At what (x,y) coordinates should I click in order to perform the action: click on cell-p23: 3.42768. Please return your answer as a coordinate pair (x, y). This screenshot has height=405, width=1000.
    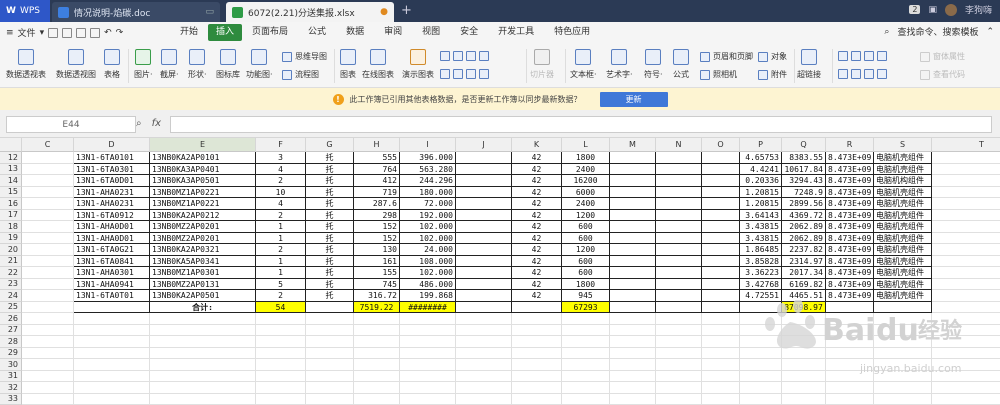
    Looking at the image, I should click on (761, 285).